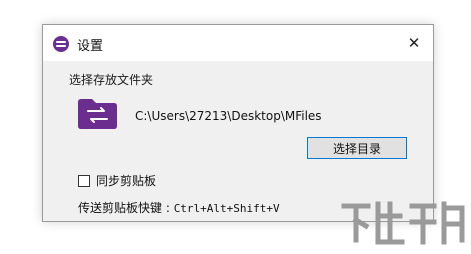 This screenshot has height=254, width=471. I want to click on folder-section-label: 选择存放文件夹, so click(111, 80).